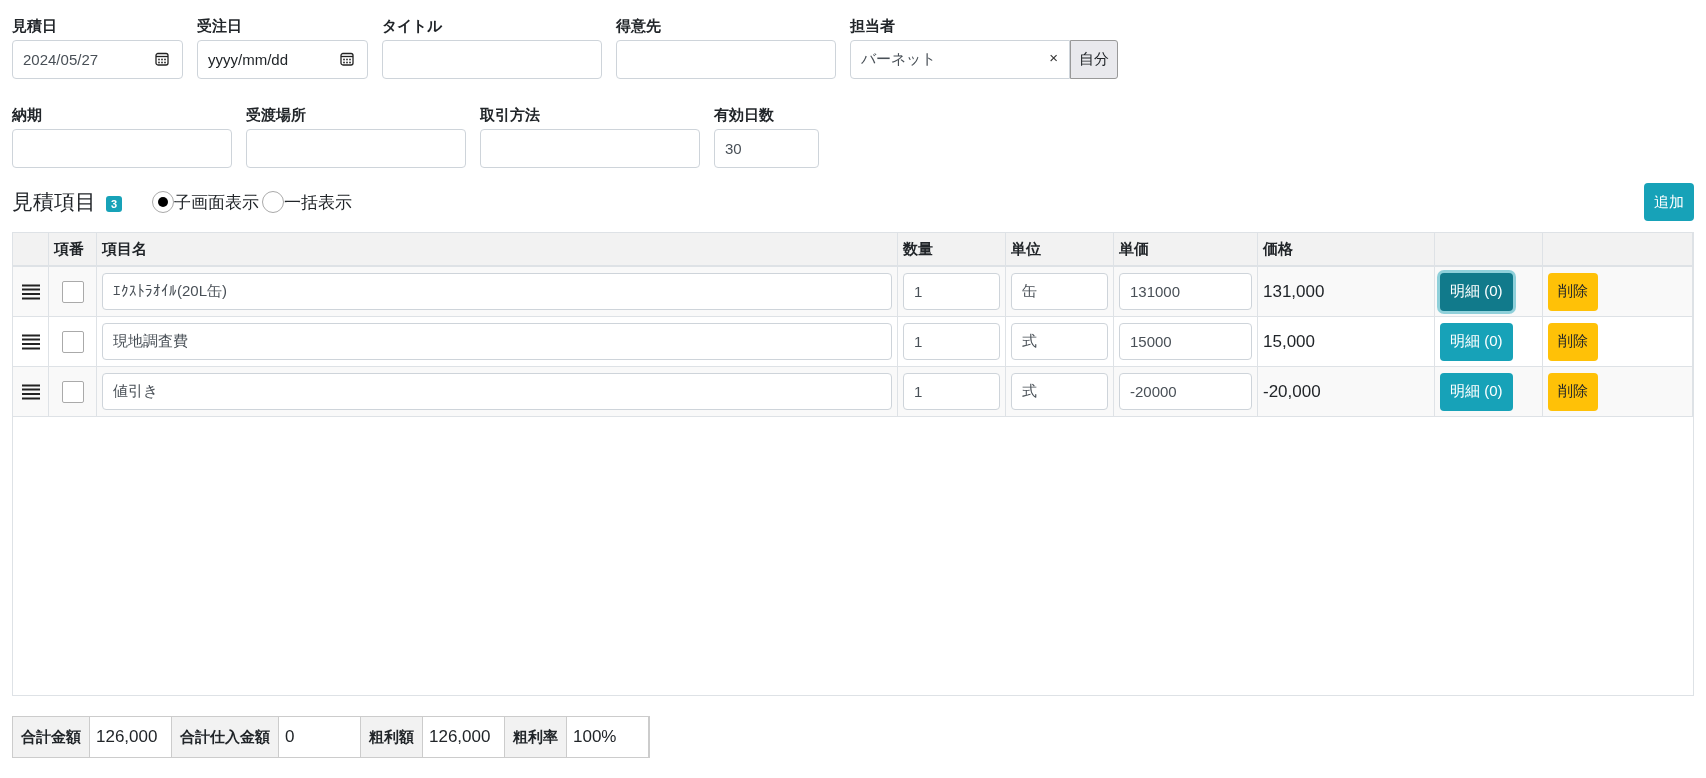 The height and width of the screenshot is (778, 1706). I want to click on summary-label: 粗利額, so click(392, 737).